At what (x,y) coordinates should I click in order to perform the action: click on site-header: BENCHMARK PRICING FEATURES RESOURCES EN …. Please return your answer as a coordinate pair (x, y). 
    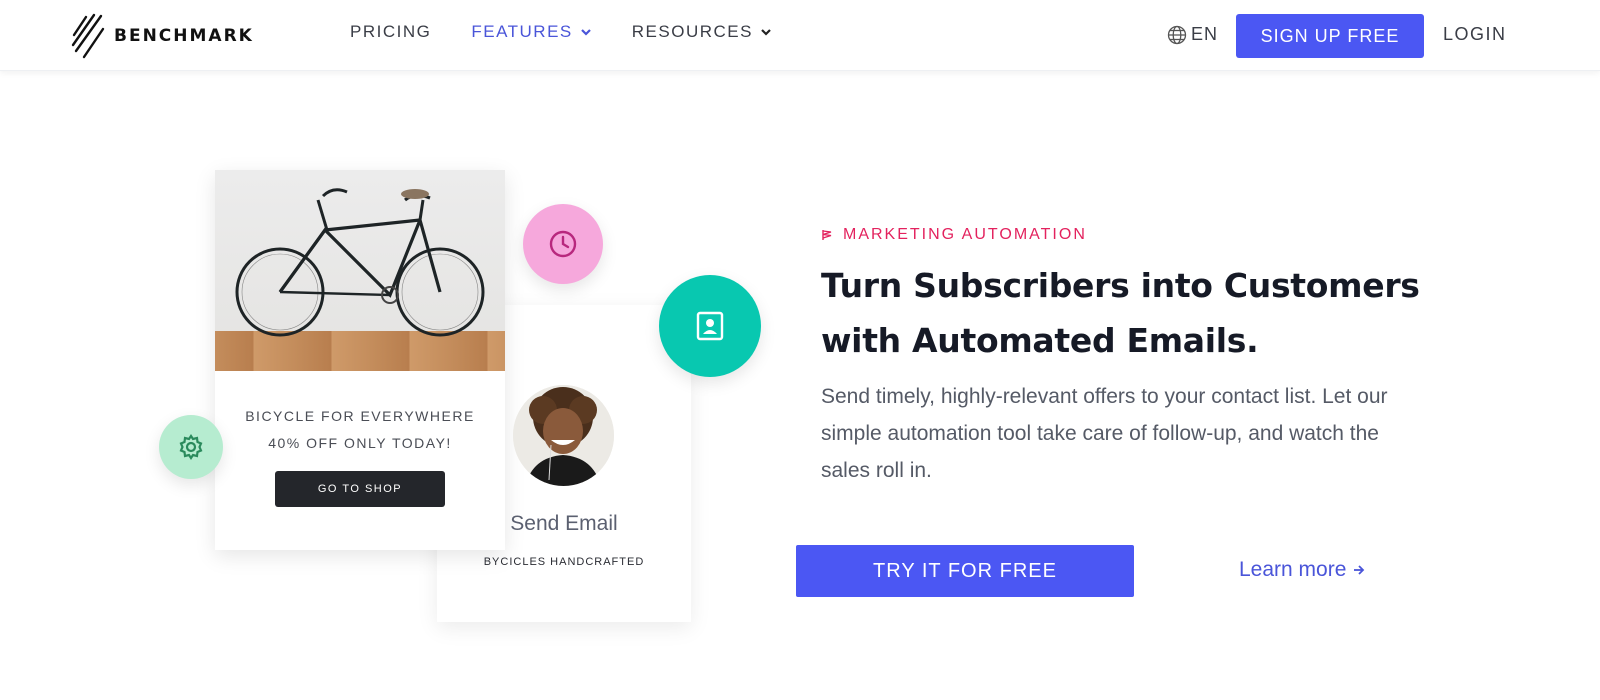
    Looking at the image, I should click on (800, 35).